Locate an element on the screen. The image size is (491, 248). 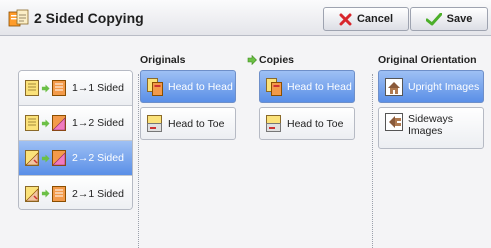
originals-head-to-head-button: Head to Head is located at coordinates (188, 86).